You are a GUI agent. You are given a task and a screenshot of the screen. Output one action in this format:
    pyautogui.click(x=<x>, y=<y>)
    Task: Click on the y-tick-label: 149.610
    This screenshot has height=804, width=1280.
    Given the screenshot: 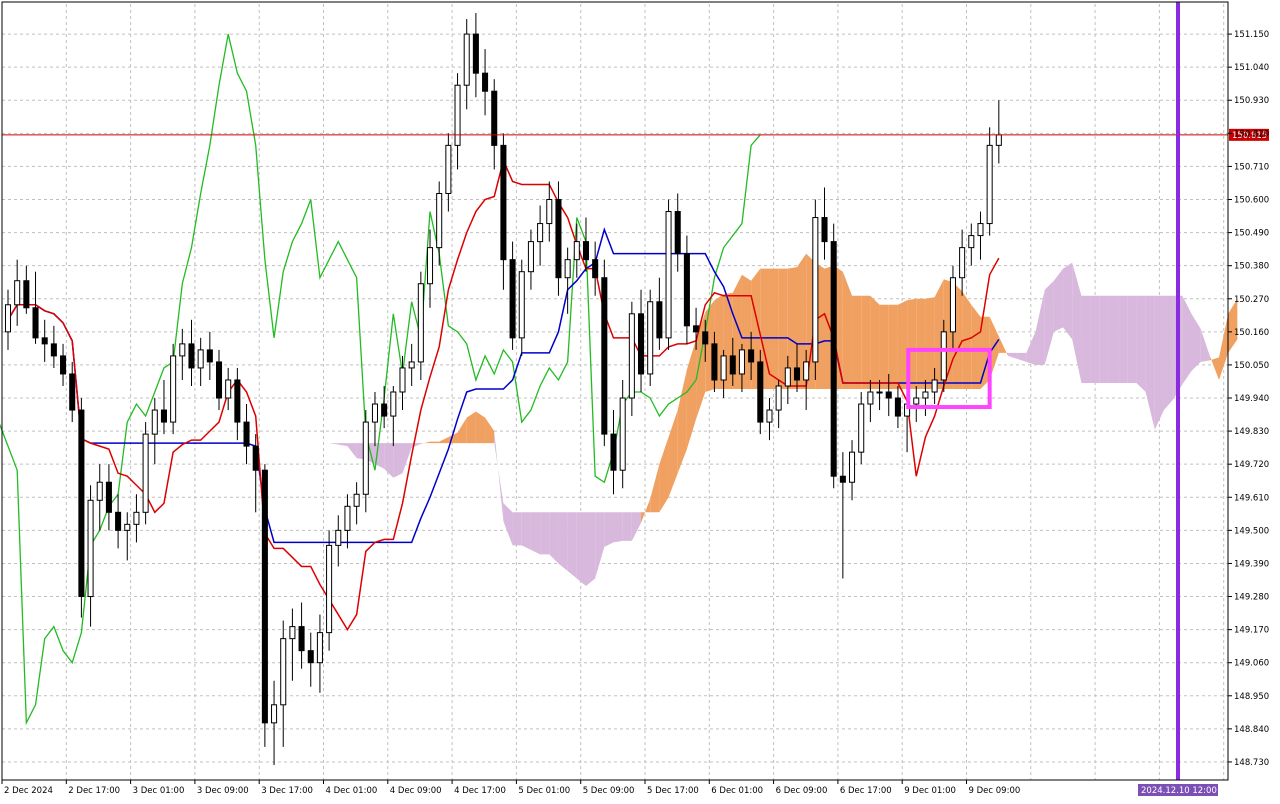 What is the action you would take?
    pyautogui.click(x=1251, y=498)
    